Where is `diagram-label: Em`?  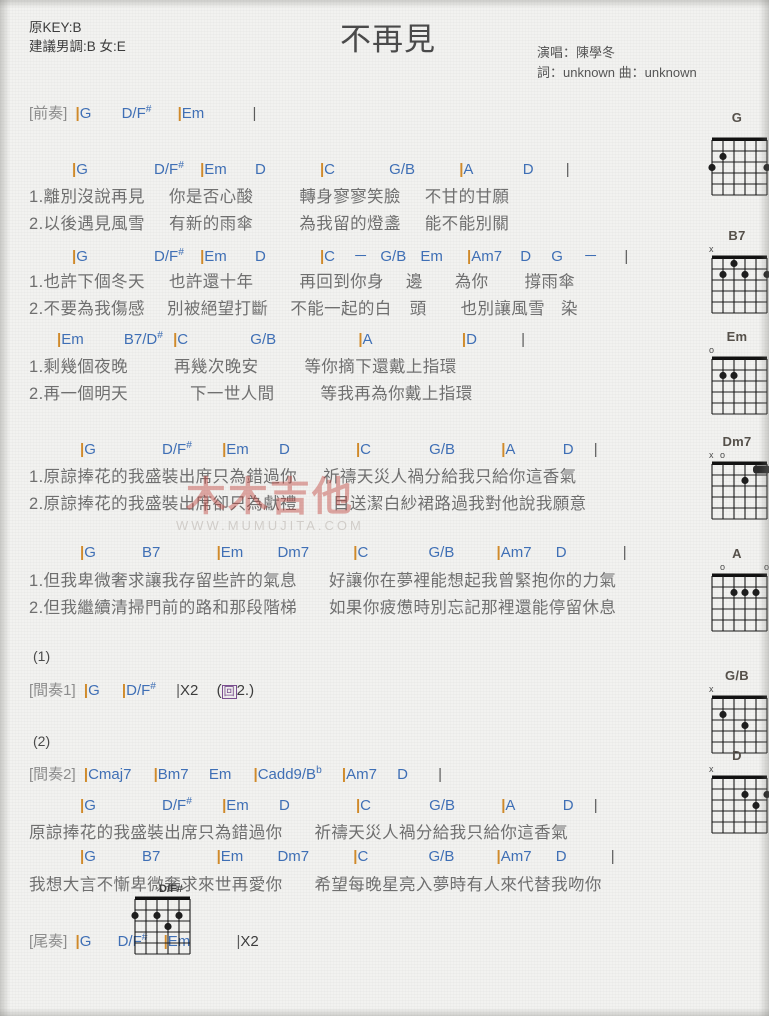
diagram-label: Em is located at coordinates (737, 336).